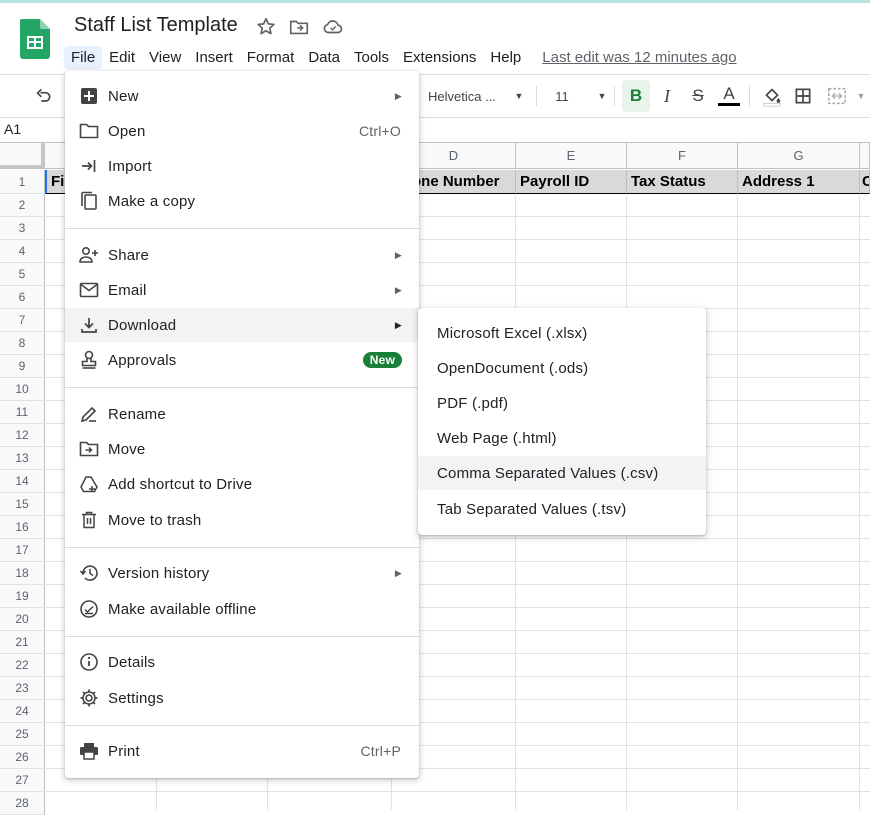 The image size is (870, 815). Describe the element at coordinates (865, 156) in the screenshot. I see `column-header-h` at that location.